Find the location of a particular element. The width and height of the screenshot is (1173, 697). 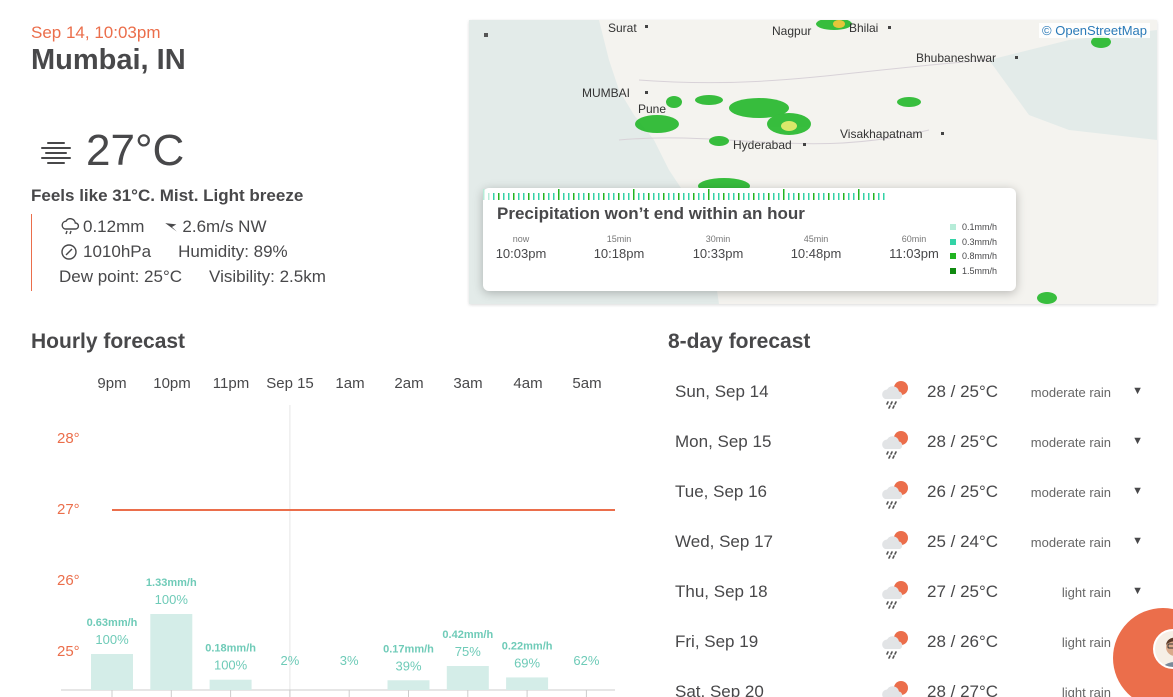

map-city-visakhapatnam: Visakhapatnam is located at coordinates (881, 134).